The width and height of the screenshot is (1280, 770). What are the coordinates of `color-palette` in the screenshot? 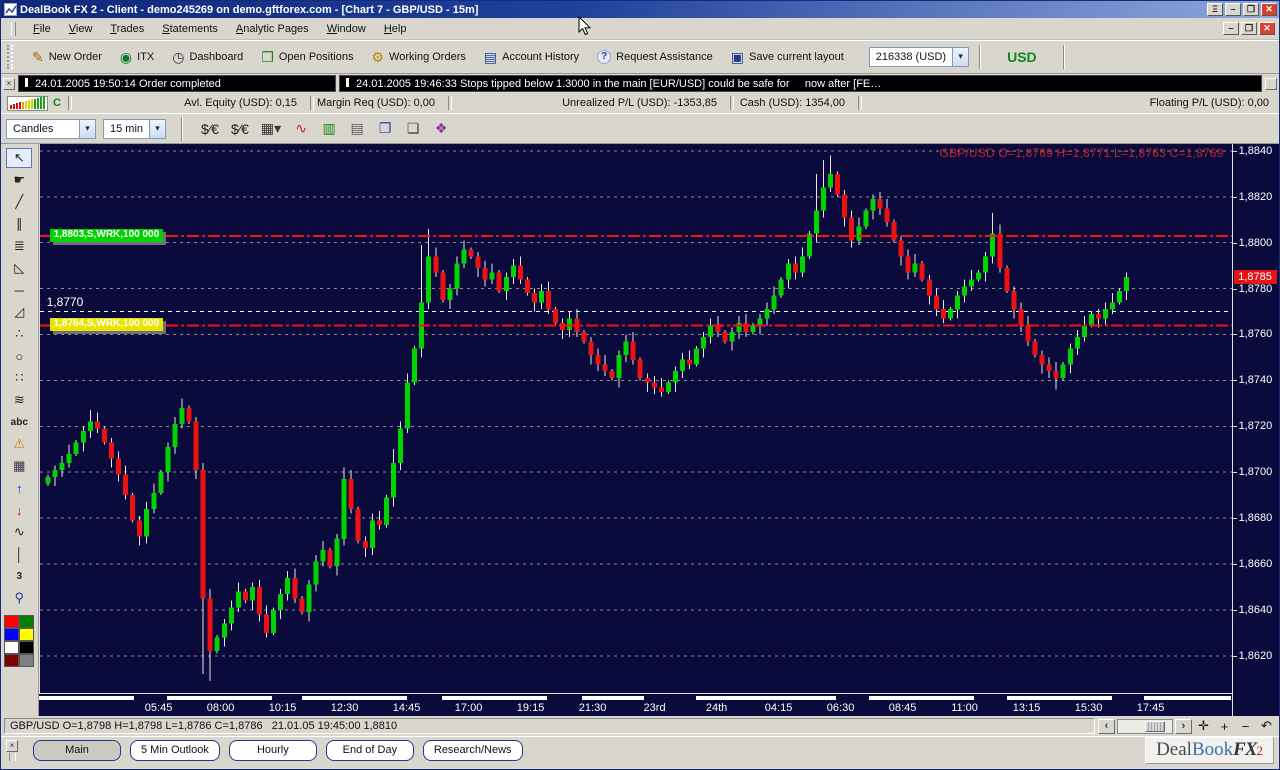 It's located at (19, 641).